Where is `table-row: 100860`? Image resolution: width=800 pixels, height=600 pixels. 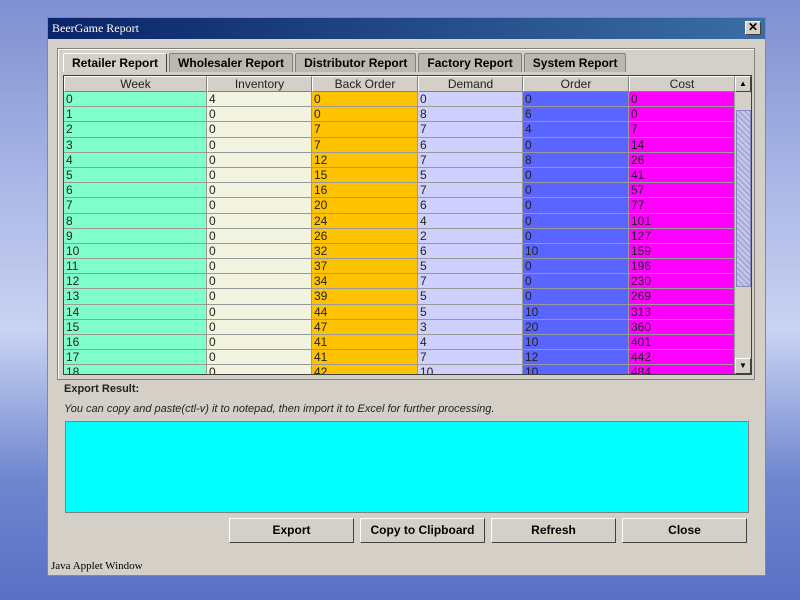
table-row: 100860 is located at coordinates (407, 115).